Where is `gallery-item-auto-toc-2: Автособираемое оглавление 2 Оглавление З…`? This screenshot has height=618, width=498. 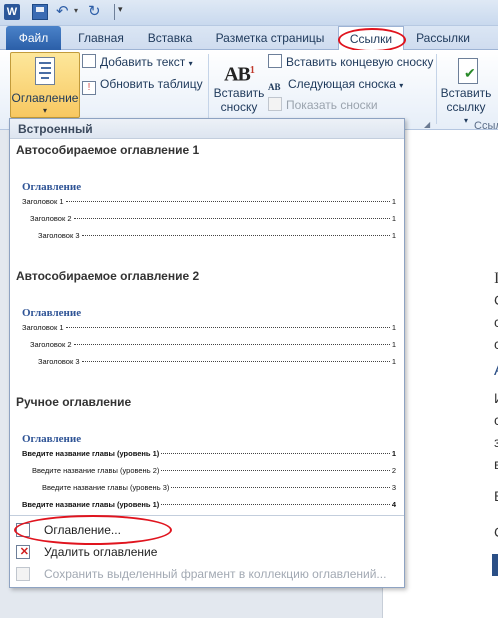 gallery-item-auto-toc-2: Автособираемое оглавление 2 Оглавление З… is located at coordinates (207, 319).